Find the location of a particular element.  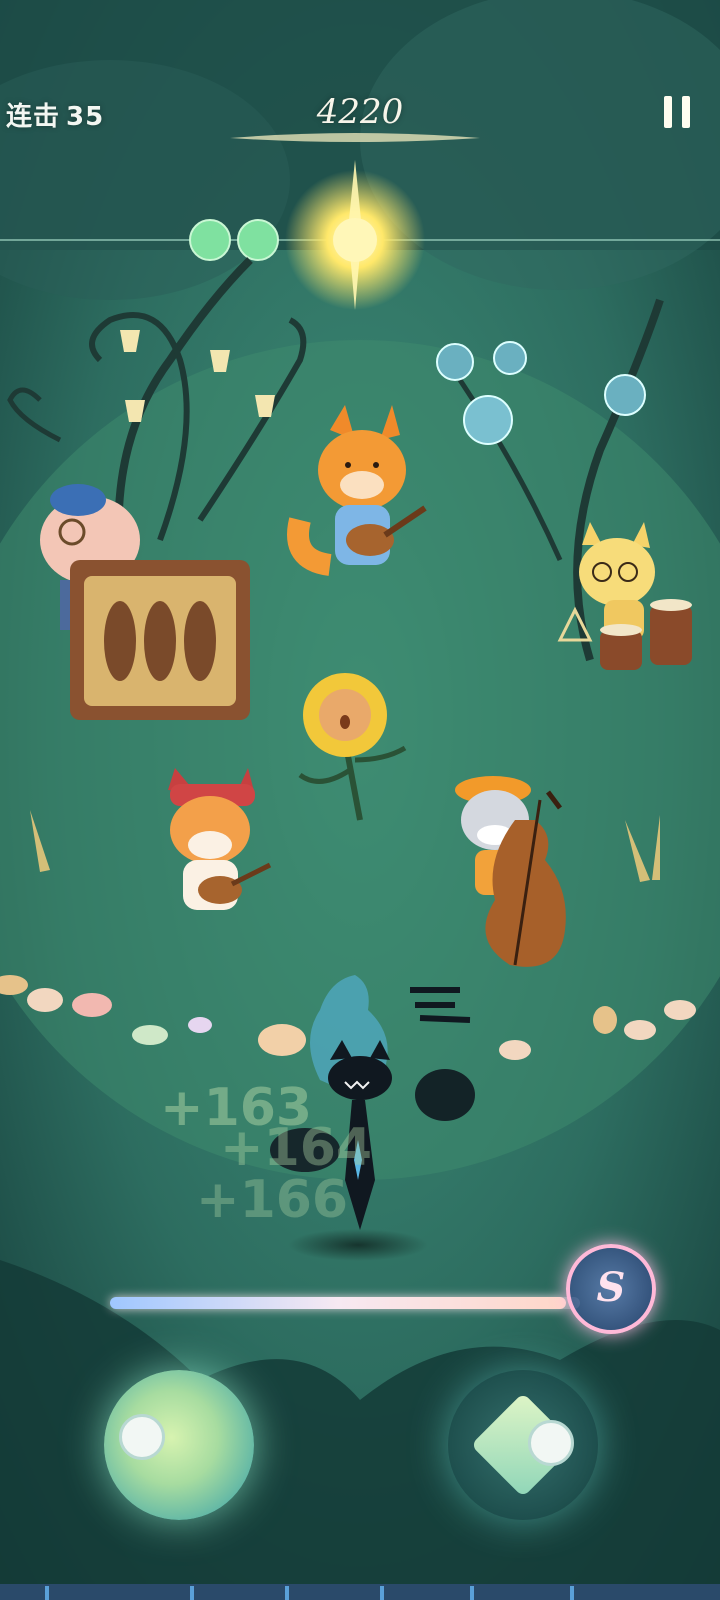

bonus-orb-icon: S is located at coordinates (611, 1289).